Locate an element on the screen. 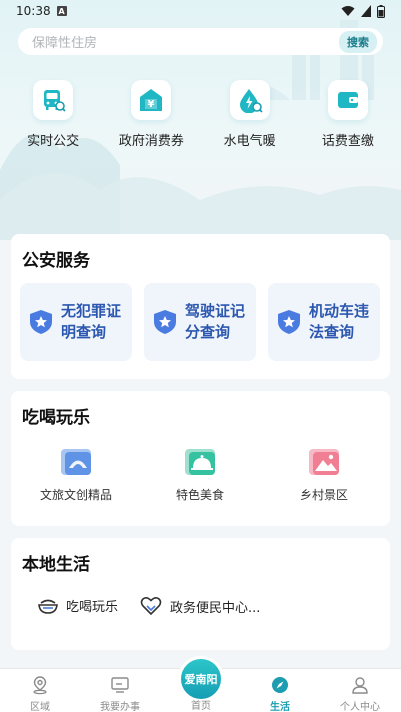 This screenshot has width=401, height=712. compass-icon is located at coordinates (280, 685).